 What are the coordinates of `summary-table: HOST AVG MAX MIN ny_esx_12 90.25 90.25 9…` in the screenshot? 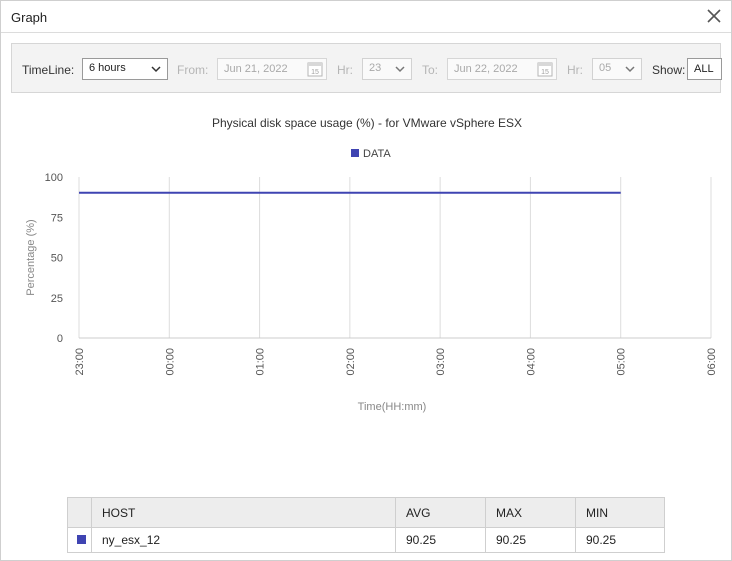 It's located at (366, 525).